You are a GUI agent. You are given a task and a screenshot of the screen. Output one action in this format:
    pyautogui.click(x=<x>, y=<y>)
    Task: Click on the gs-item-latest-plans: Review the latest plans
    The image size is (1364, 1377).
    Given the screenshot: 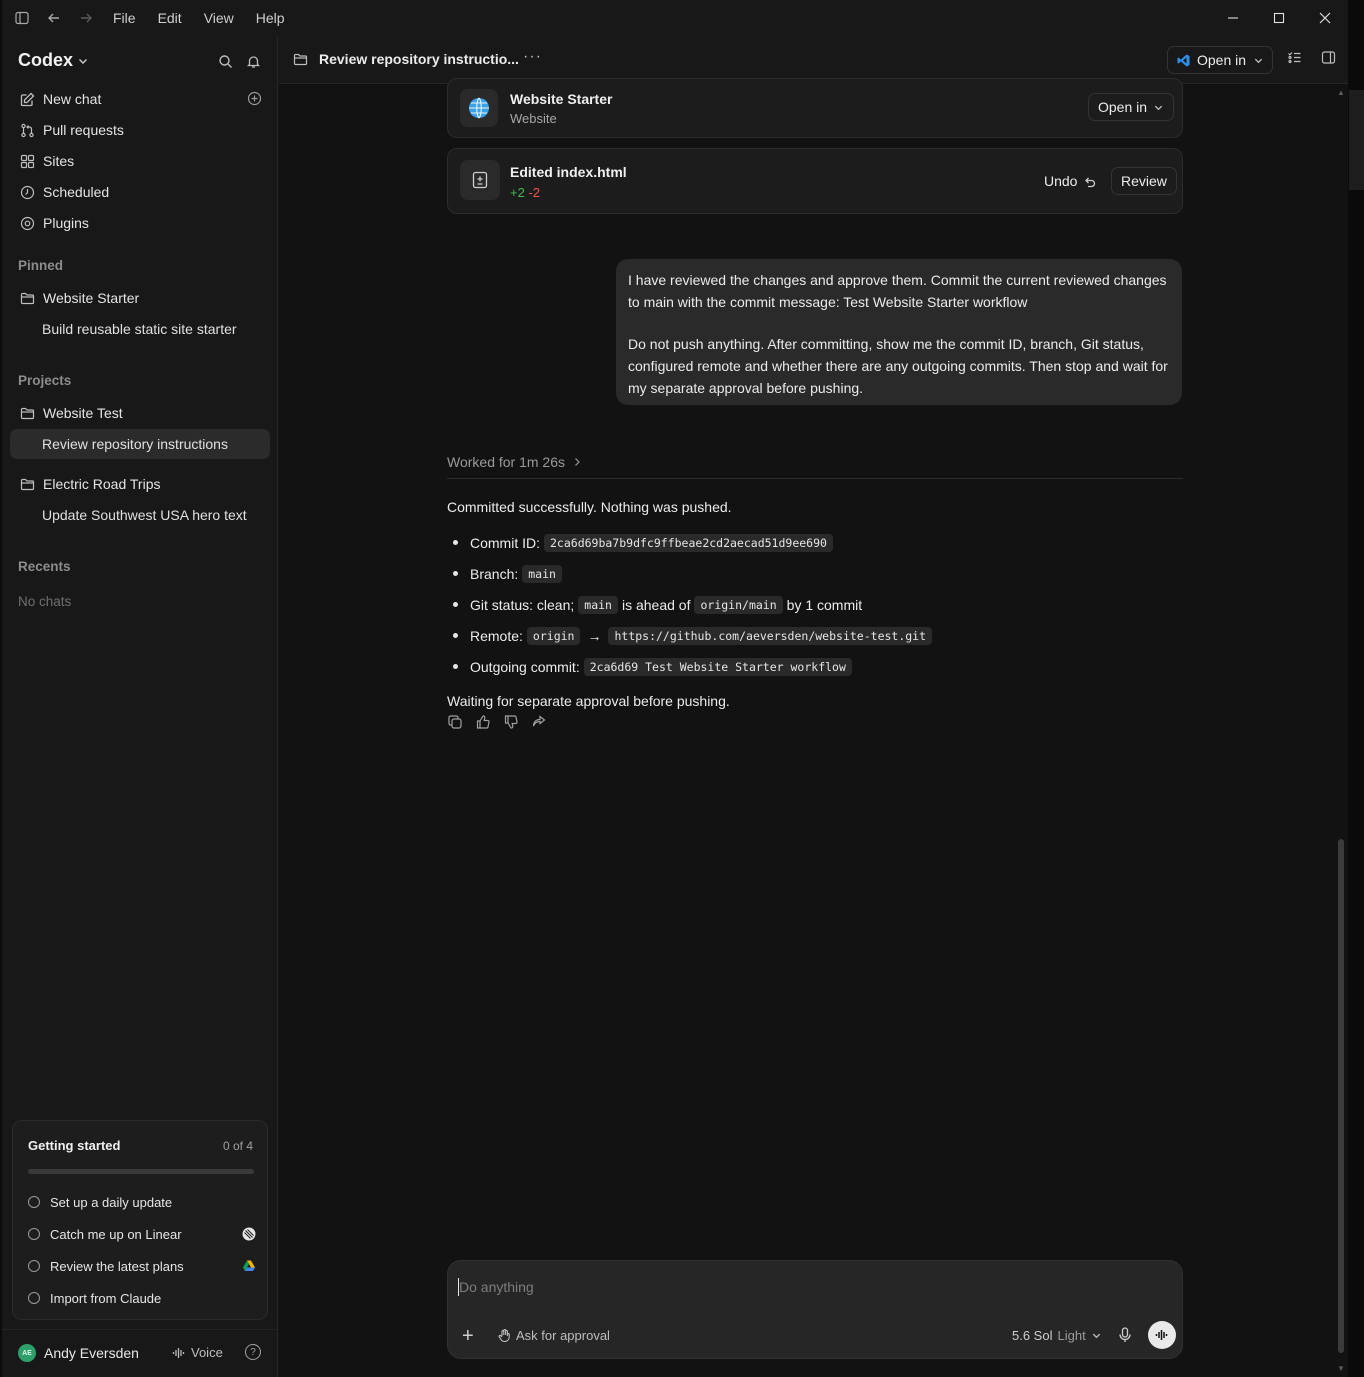 What is the action you would take?
    pyautogui.click(x=143, y=1266)
    